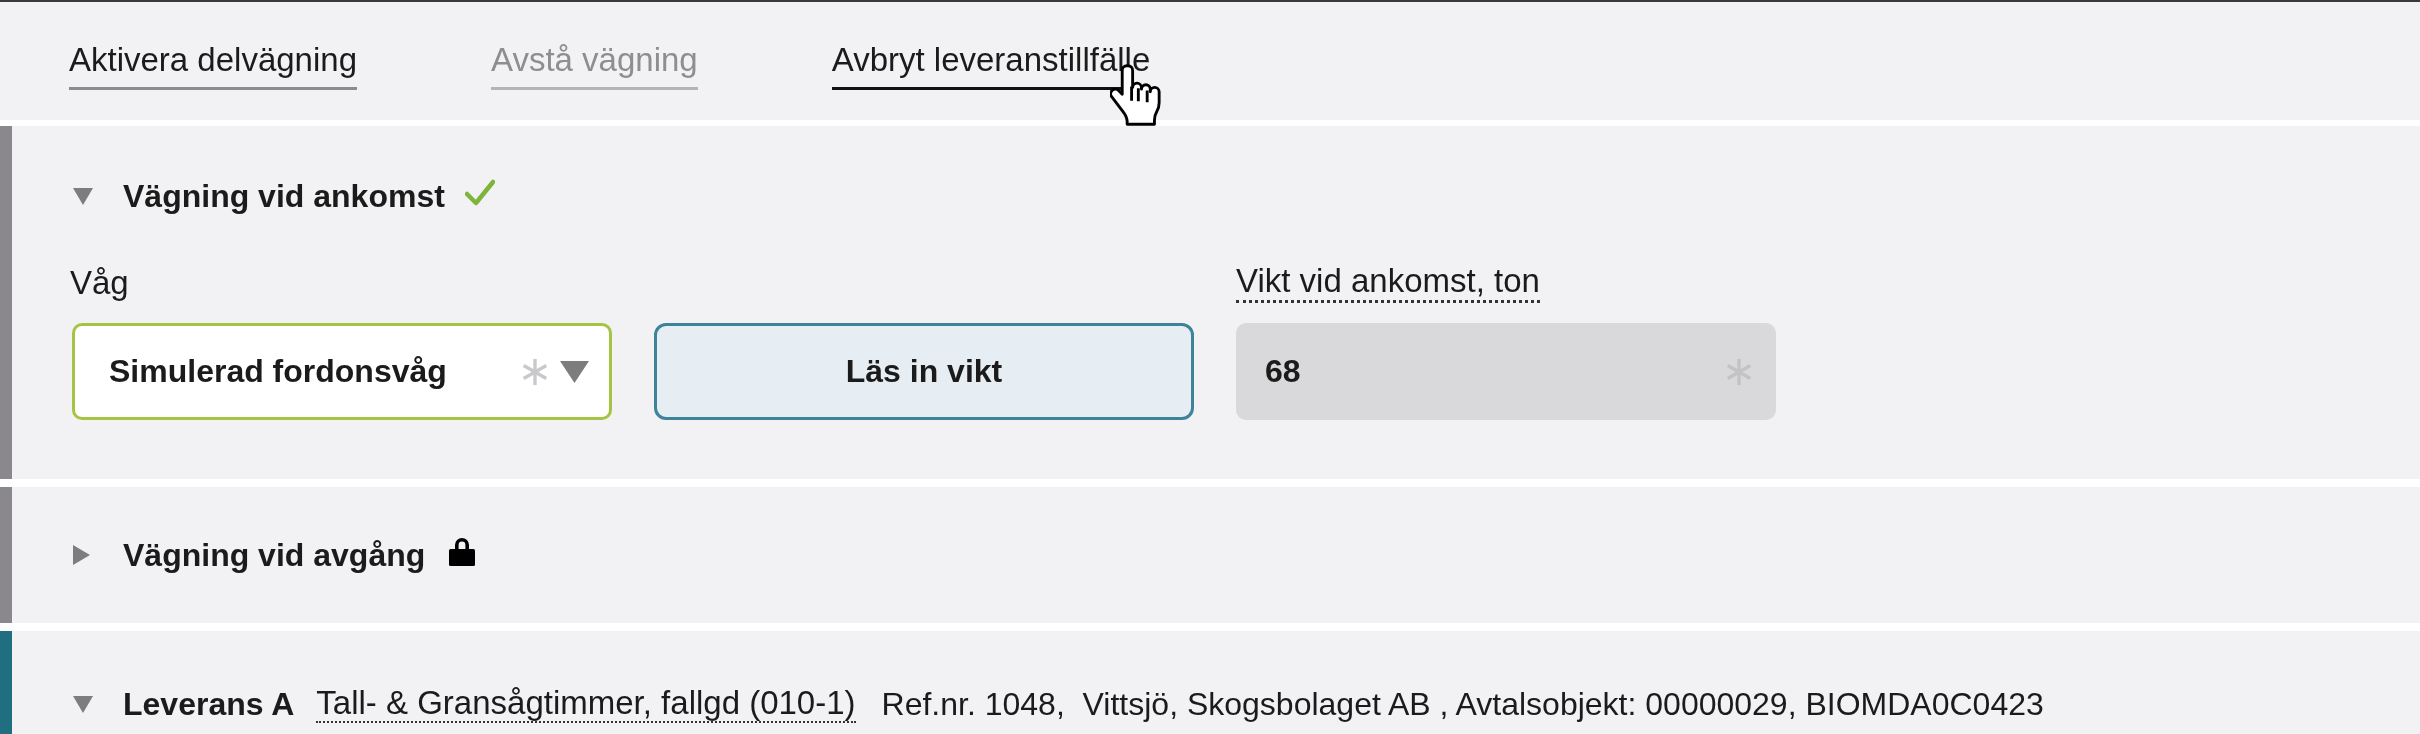 The height and width of the screenshot is (734, 2420). I want to click on section-title: Vägning vid avgång, so click(274, 555).